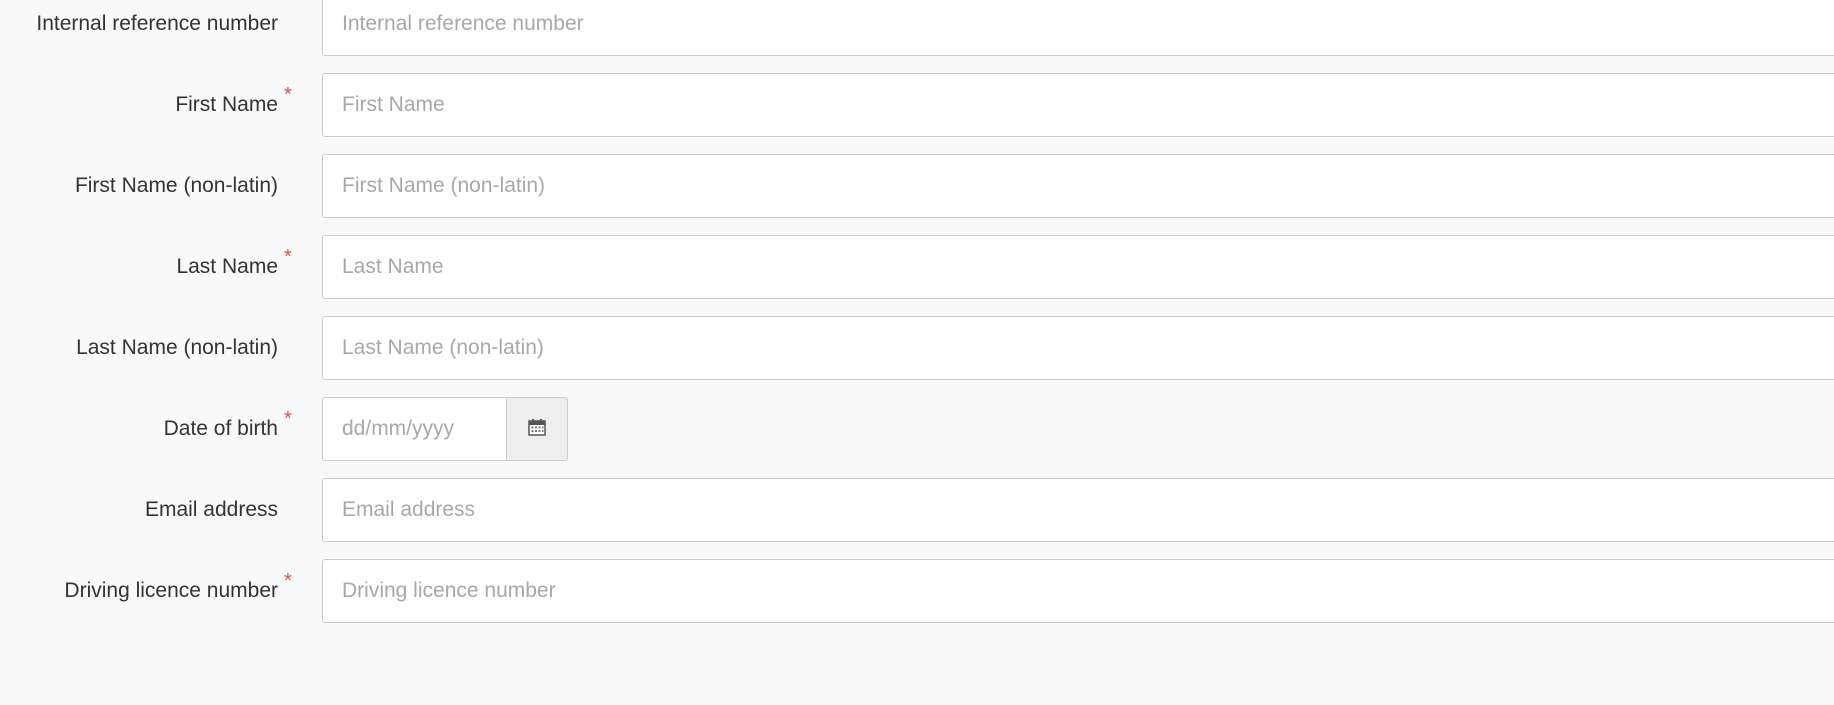  I want to click on form-row-first-name: First Name *, so click(917, 105).